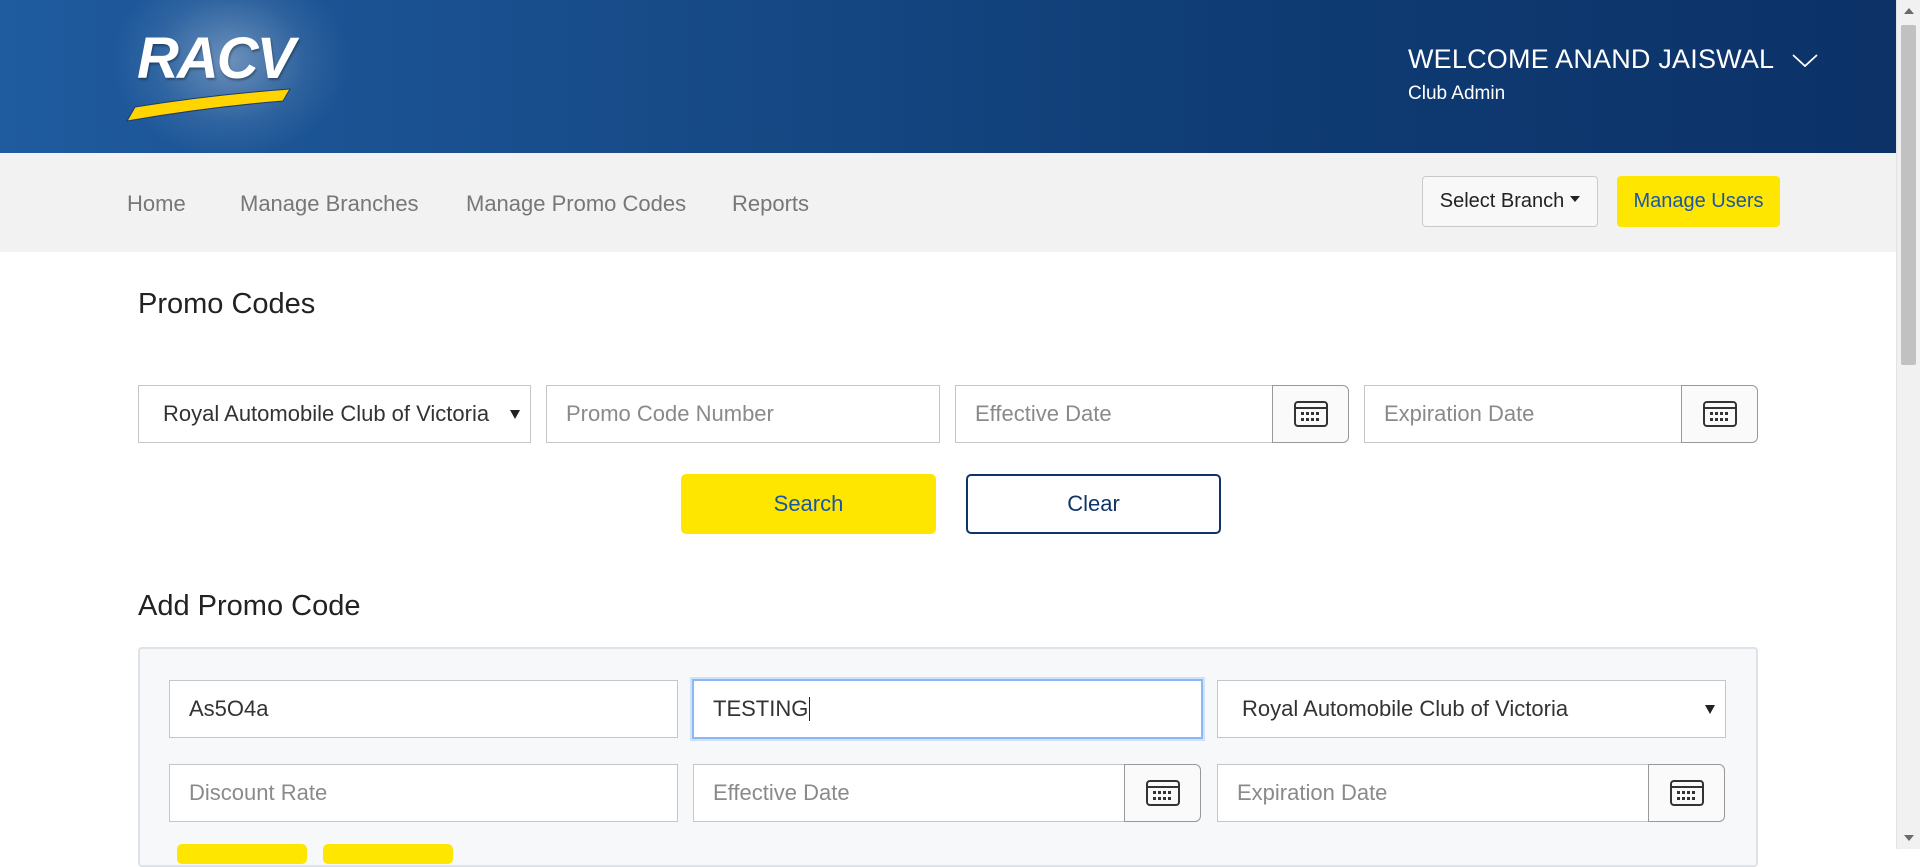  Describe the element at coordinates (1908, 195) in the screenshot. I see `scroll-thumb` at that location.